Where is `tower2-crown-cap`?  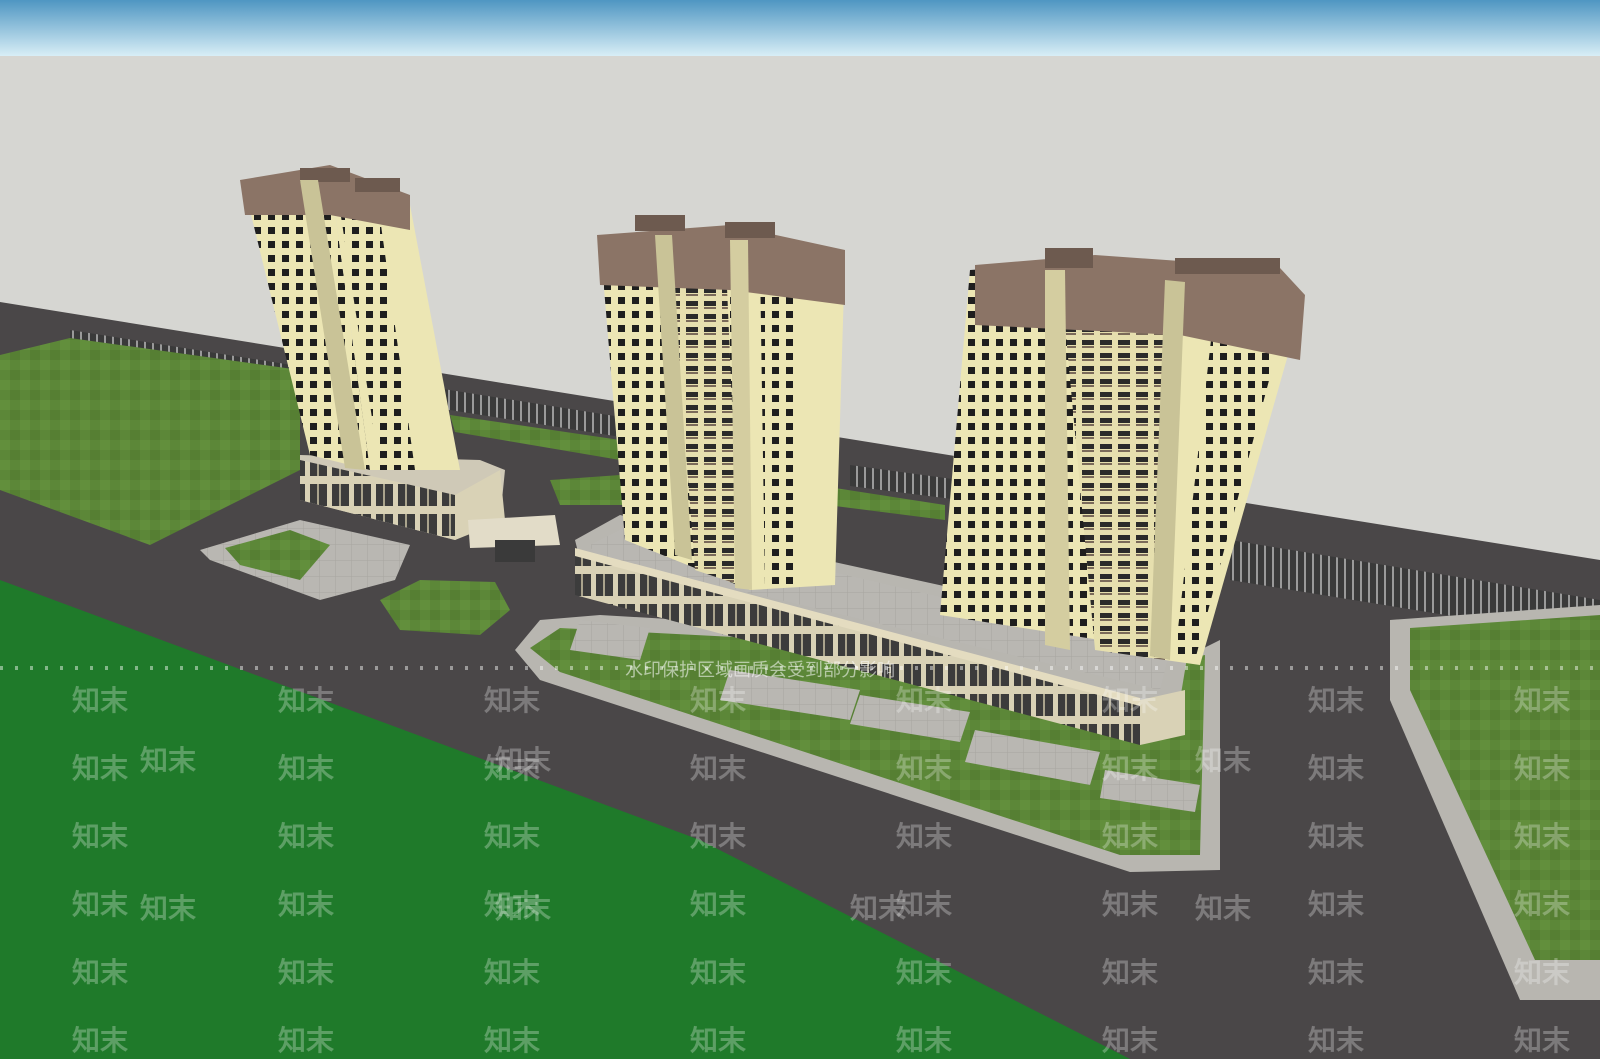 tower2-crown-cap is located at coordinates (660, 223).